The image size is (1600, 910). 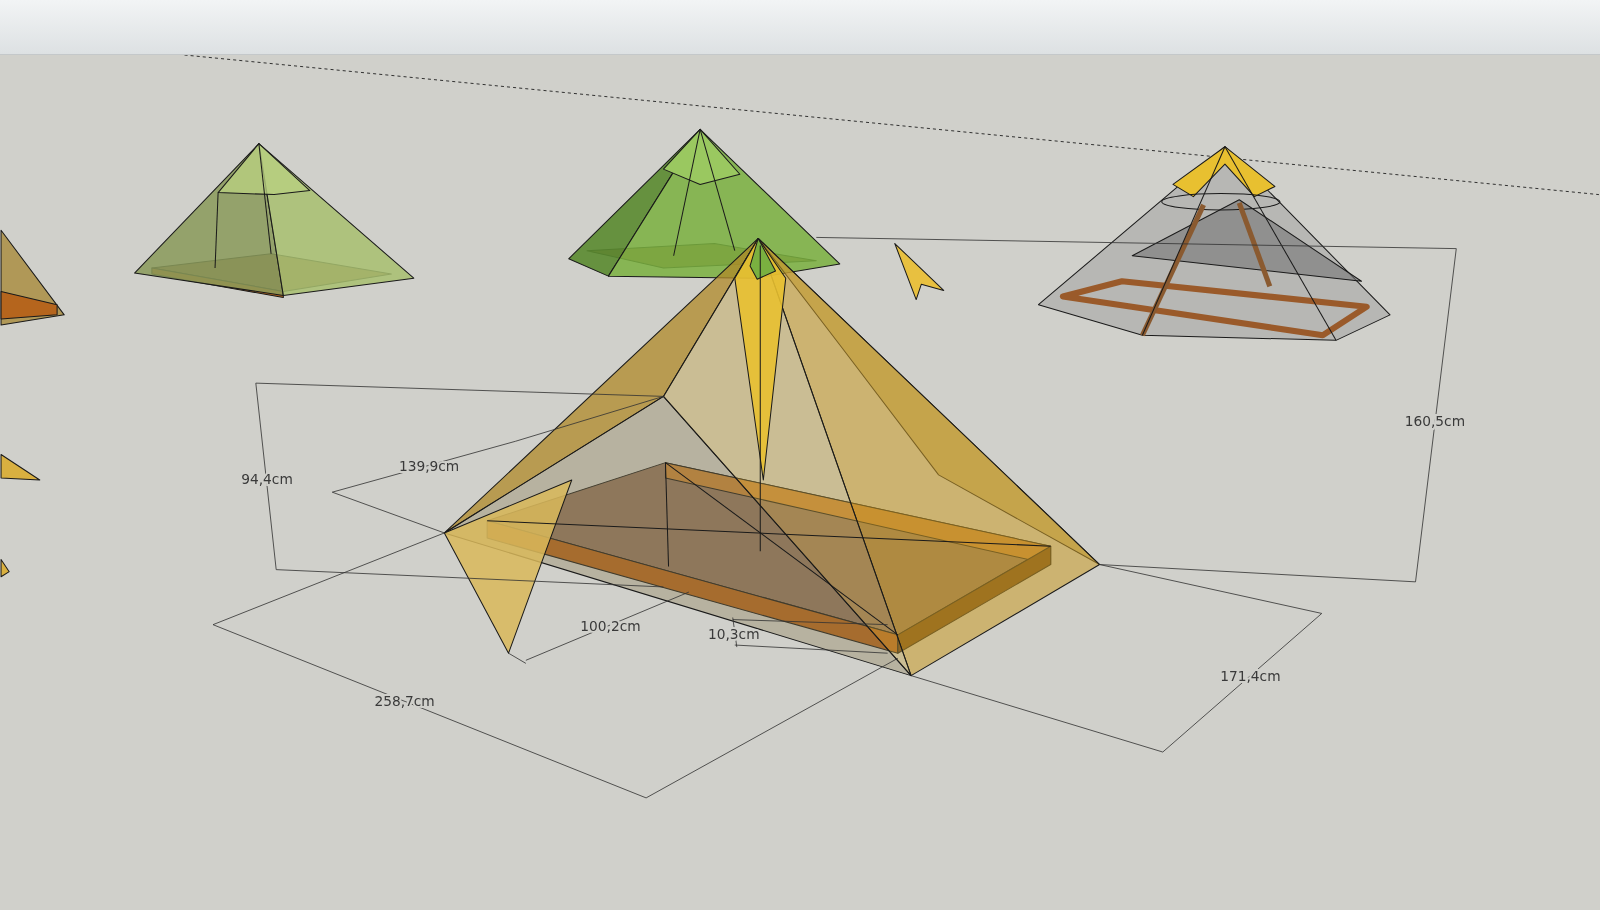 What do you see at coordinates (919, 272) in the screenshot?
I see `arrow-drawing` at bounding box center [919, 272].